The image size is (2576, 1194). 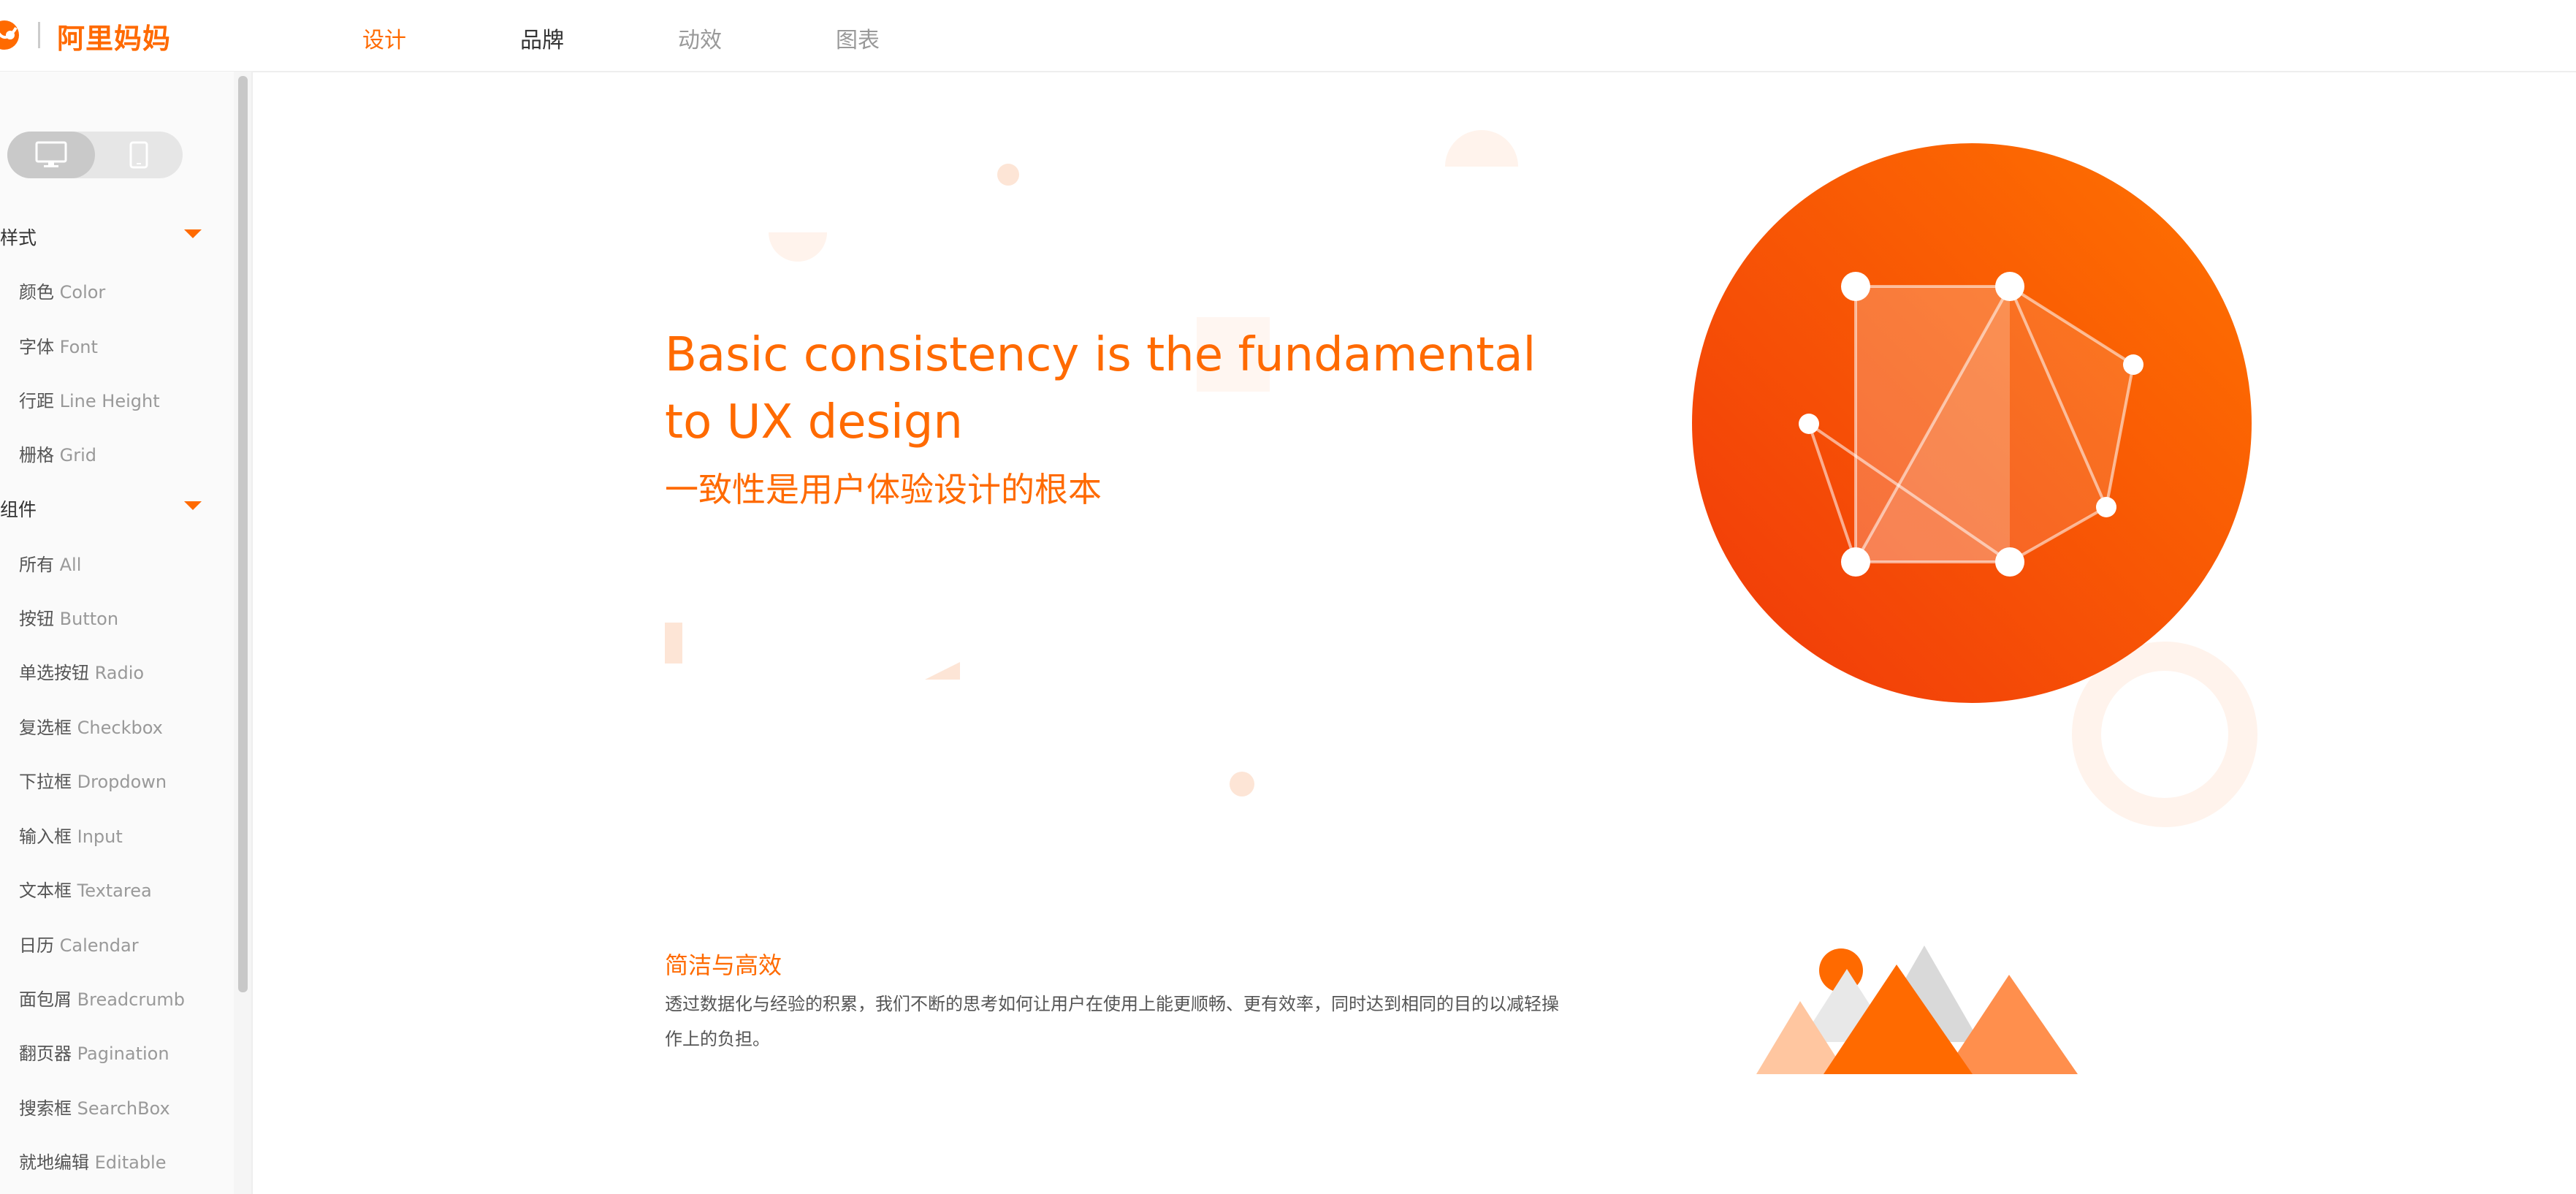 I want to click on mobile-toggle-button, so click(x=139, y=155).